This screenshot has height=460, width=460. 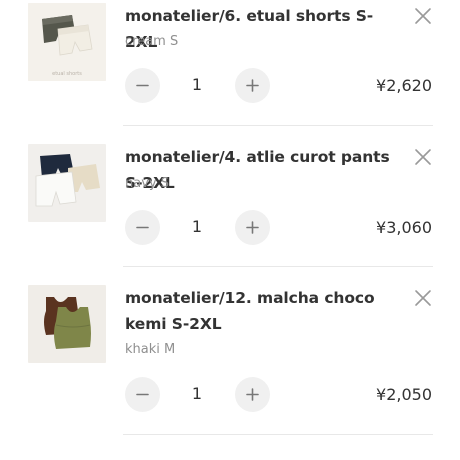 I want to click on pants-image, so click(x=67, y=183).